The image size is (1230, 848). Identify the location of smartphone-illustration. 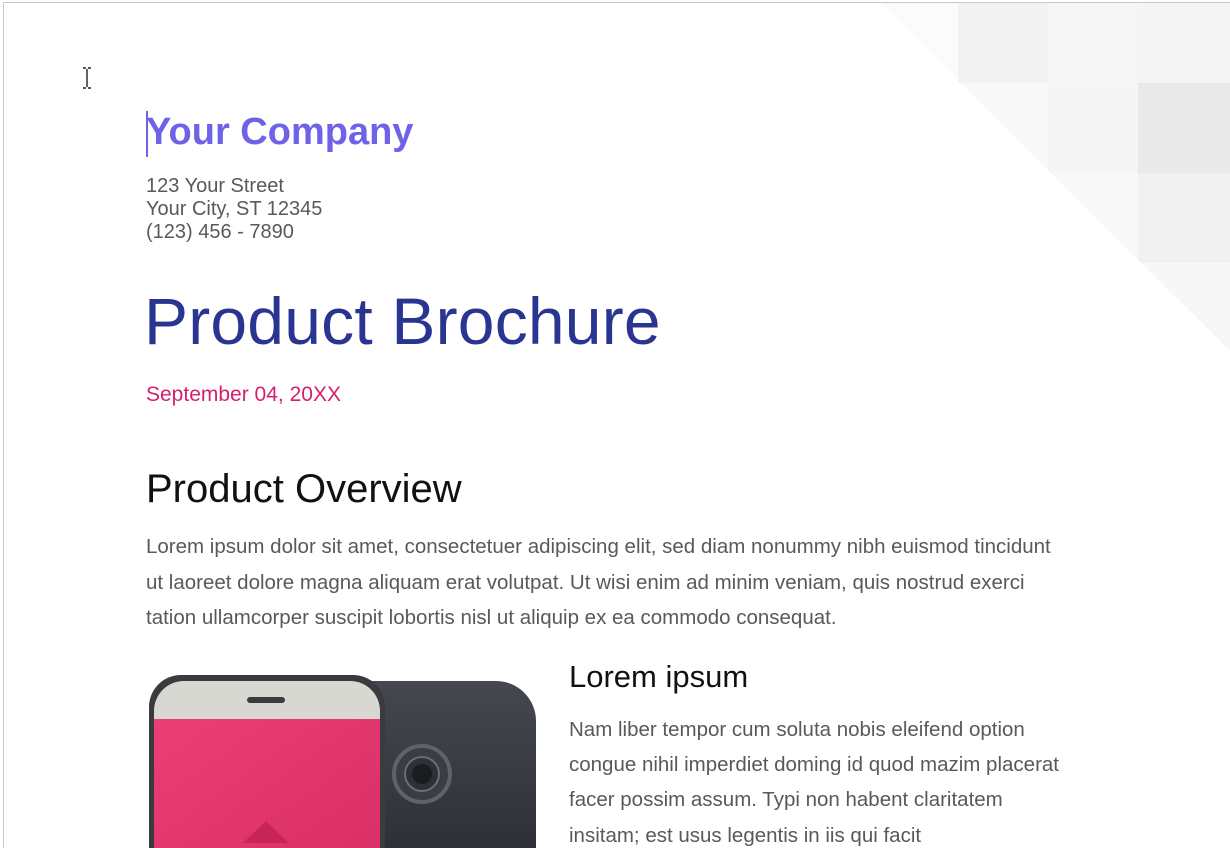
(342, 761).